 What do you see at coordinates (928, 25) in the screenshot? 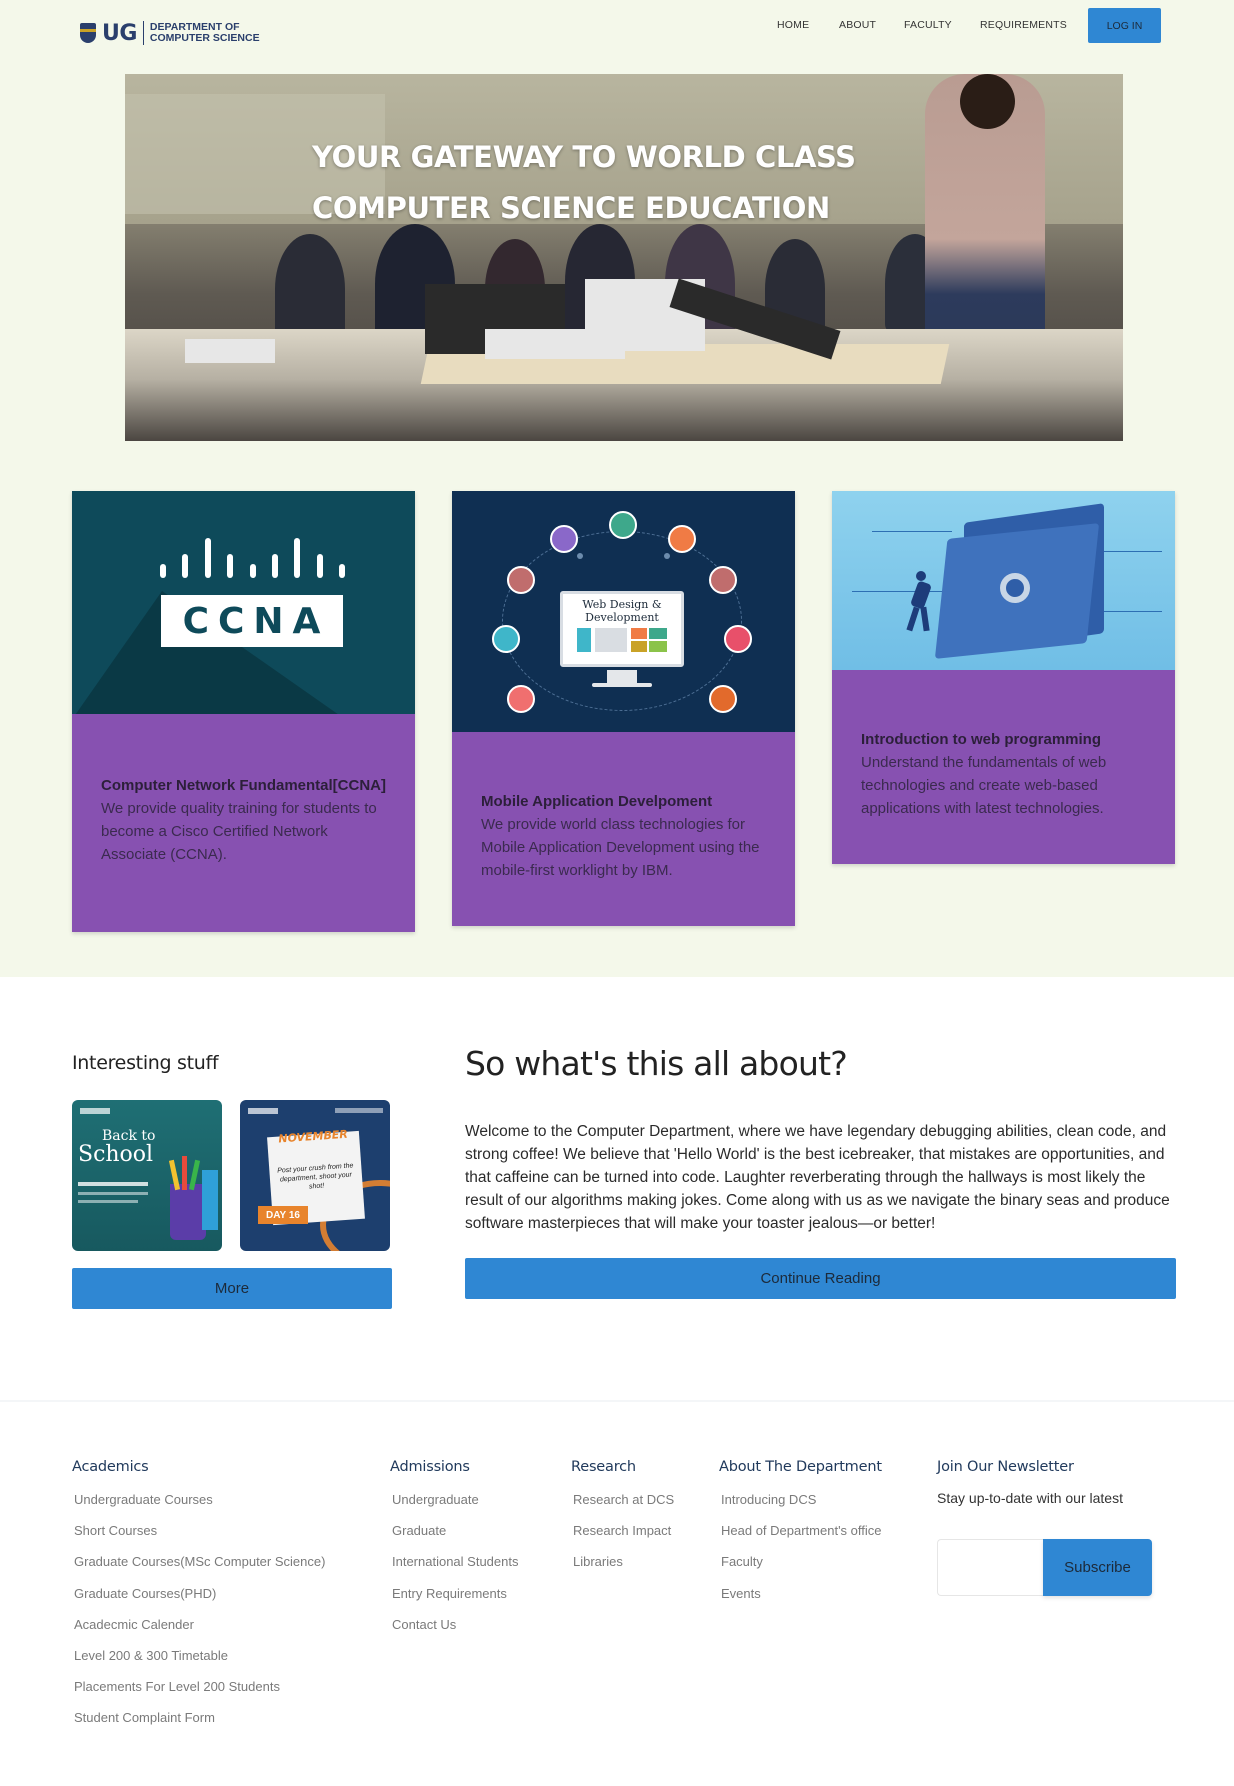
I see `nav-faculty: FACULTY` at bounding box center [928, 25].